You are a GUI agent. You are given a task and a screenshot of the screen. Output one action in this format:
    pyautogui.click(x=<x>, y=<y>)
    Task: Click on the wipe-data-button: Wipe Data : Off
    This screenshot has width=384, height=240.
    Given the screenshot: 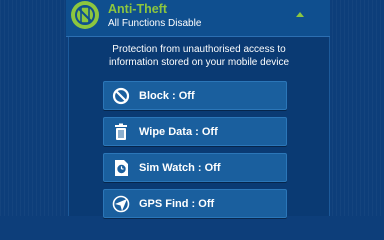 What is the action you would take?
    pyautogui.click(x=195, y=131)
    